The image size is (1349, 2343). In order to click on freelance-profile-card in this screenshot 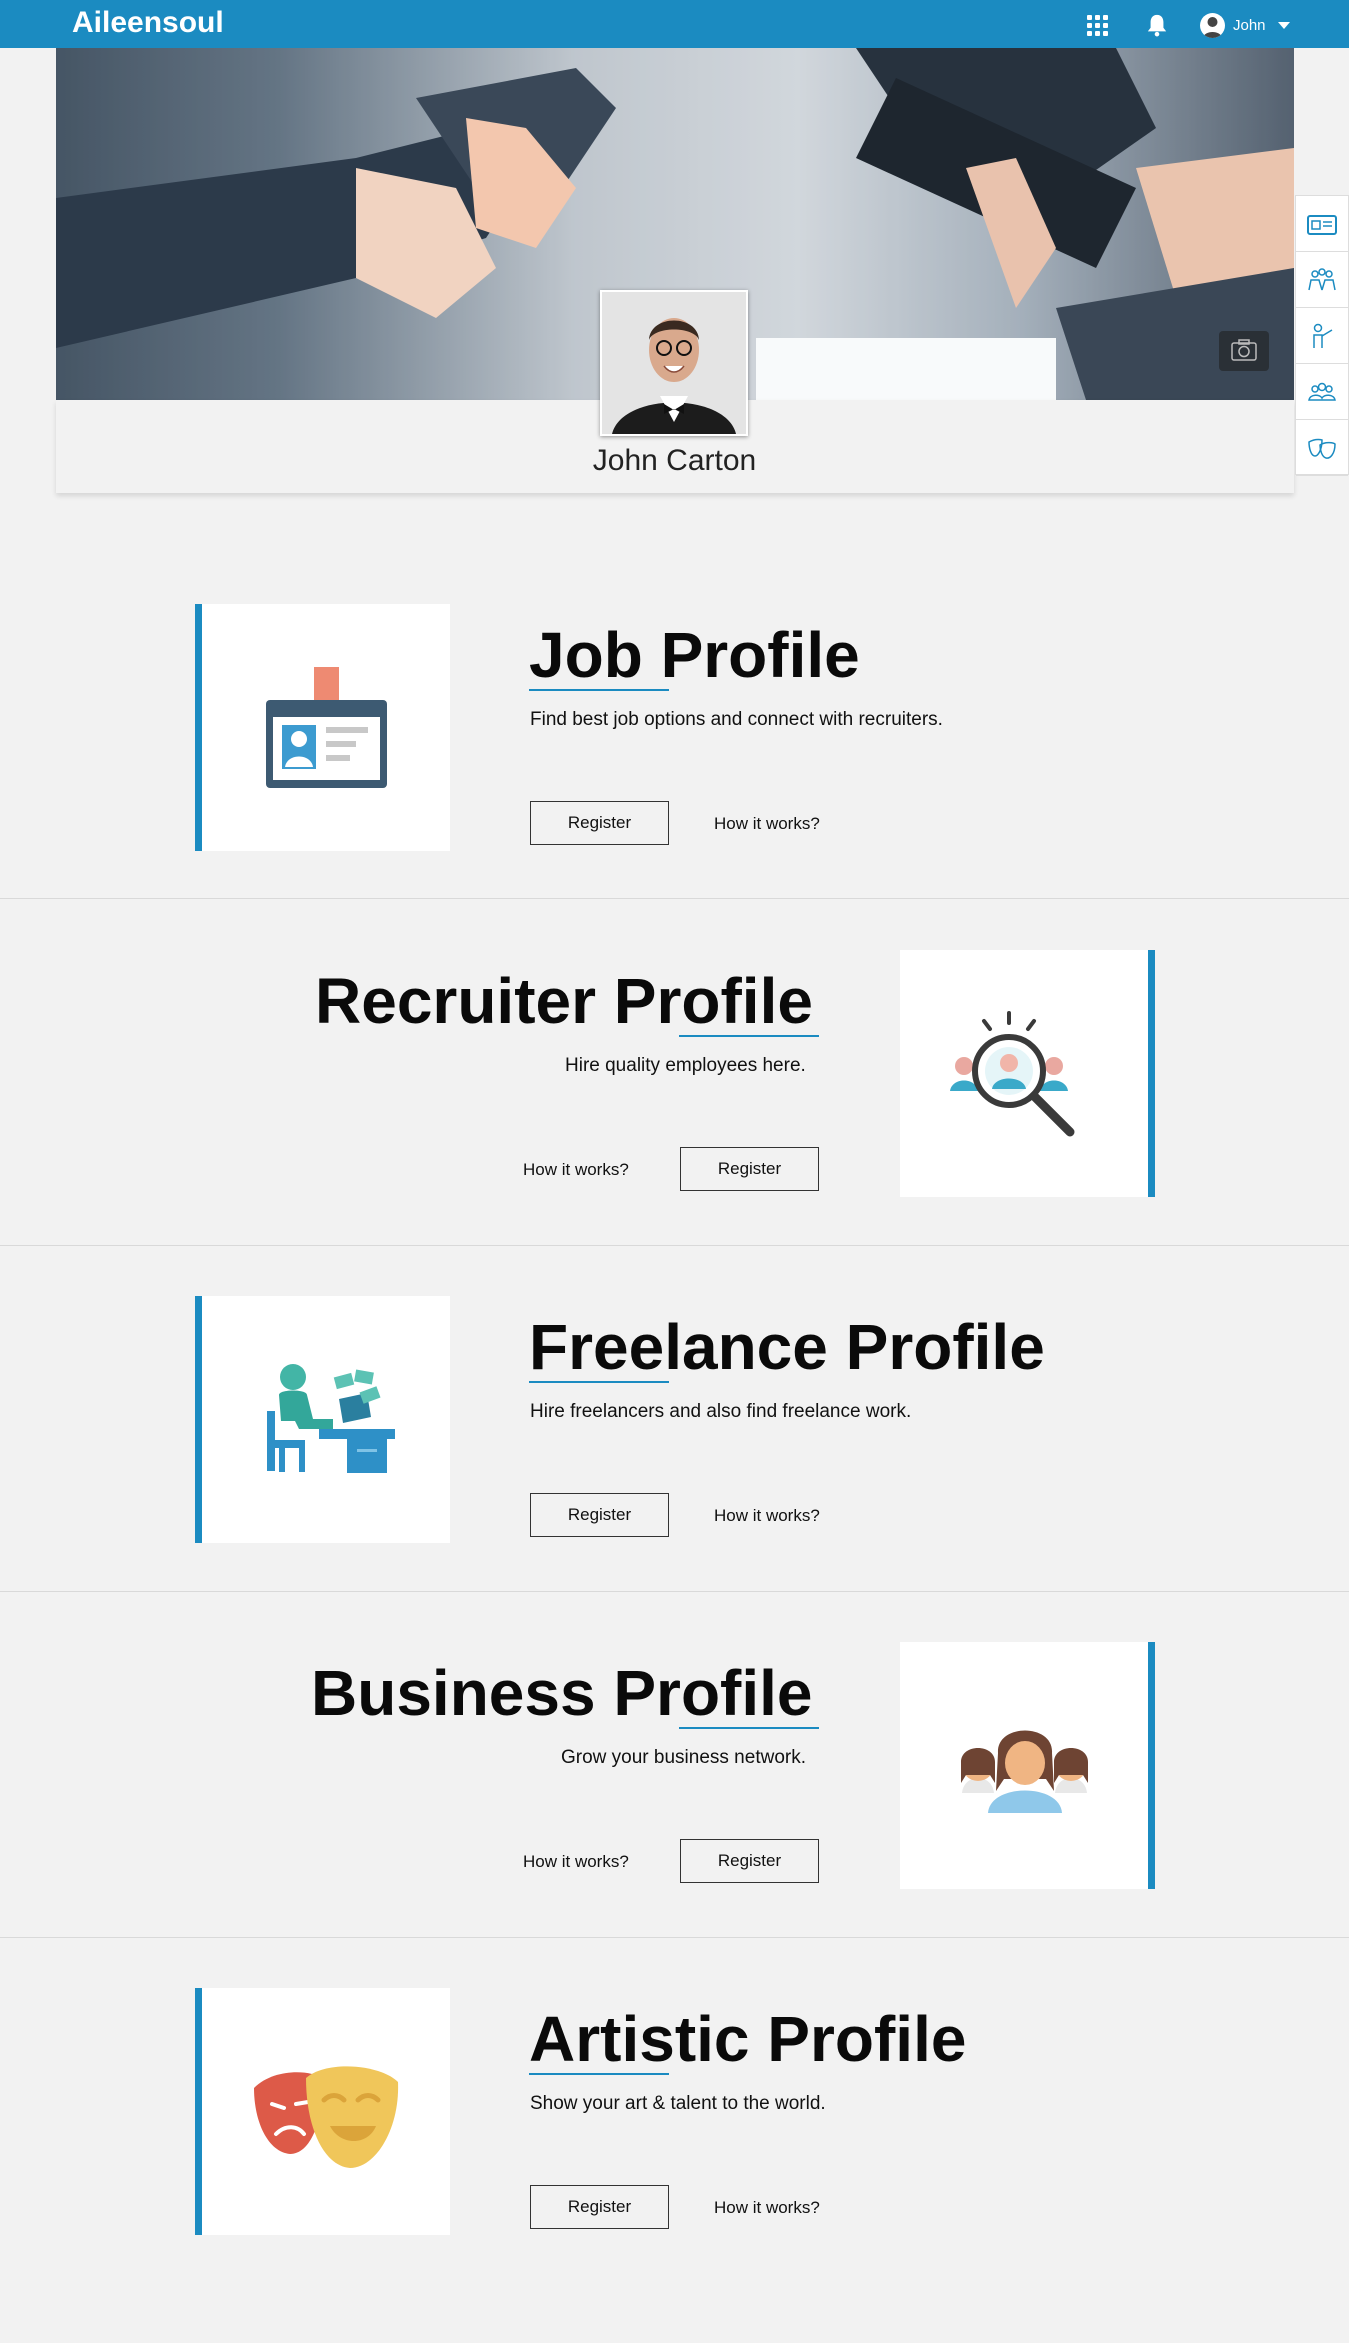, I will do `click(322, 1419)`.